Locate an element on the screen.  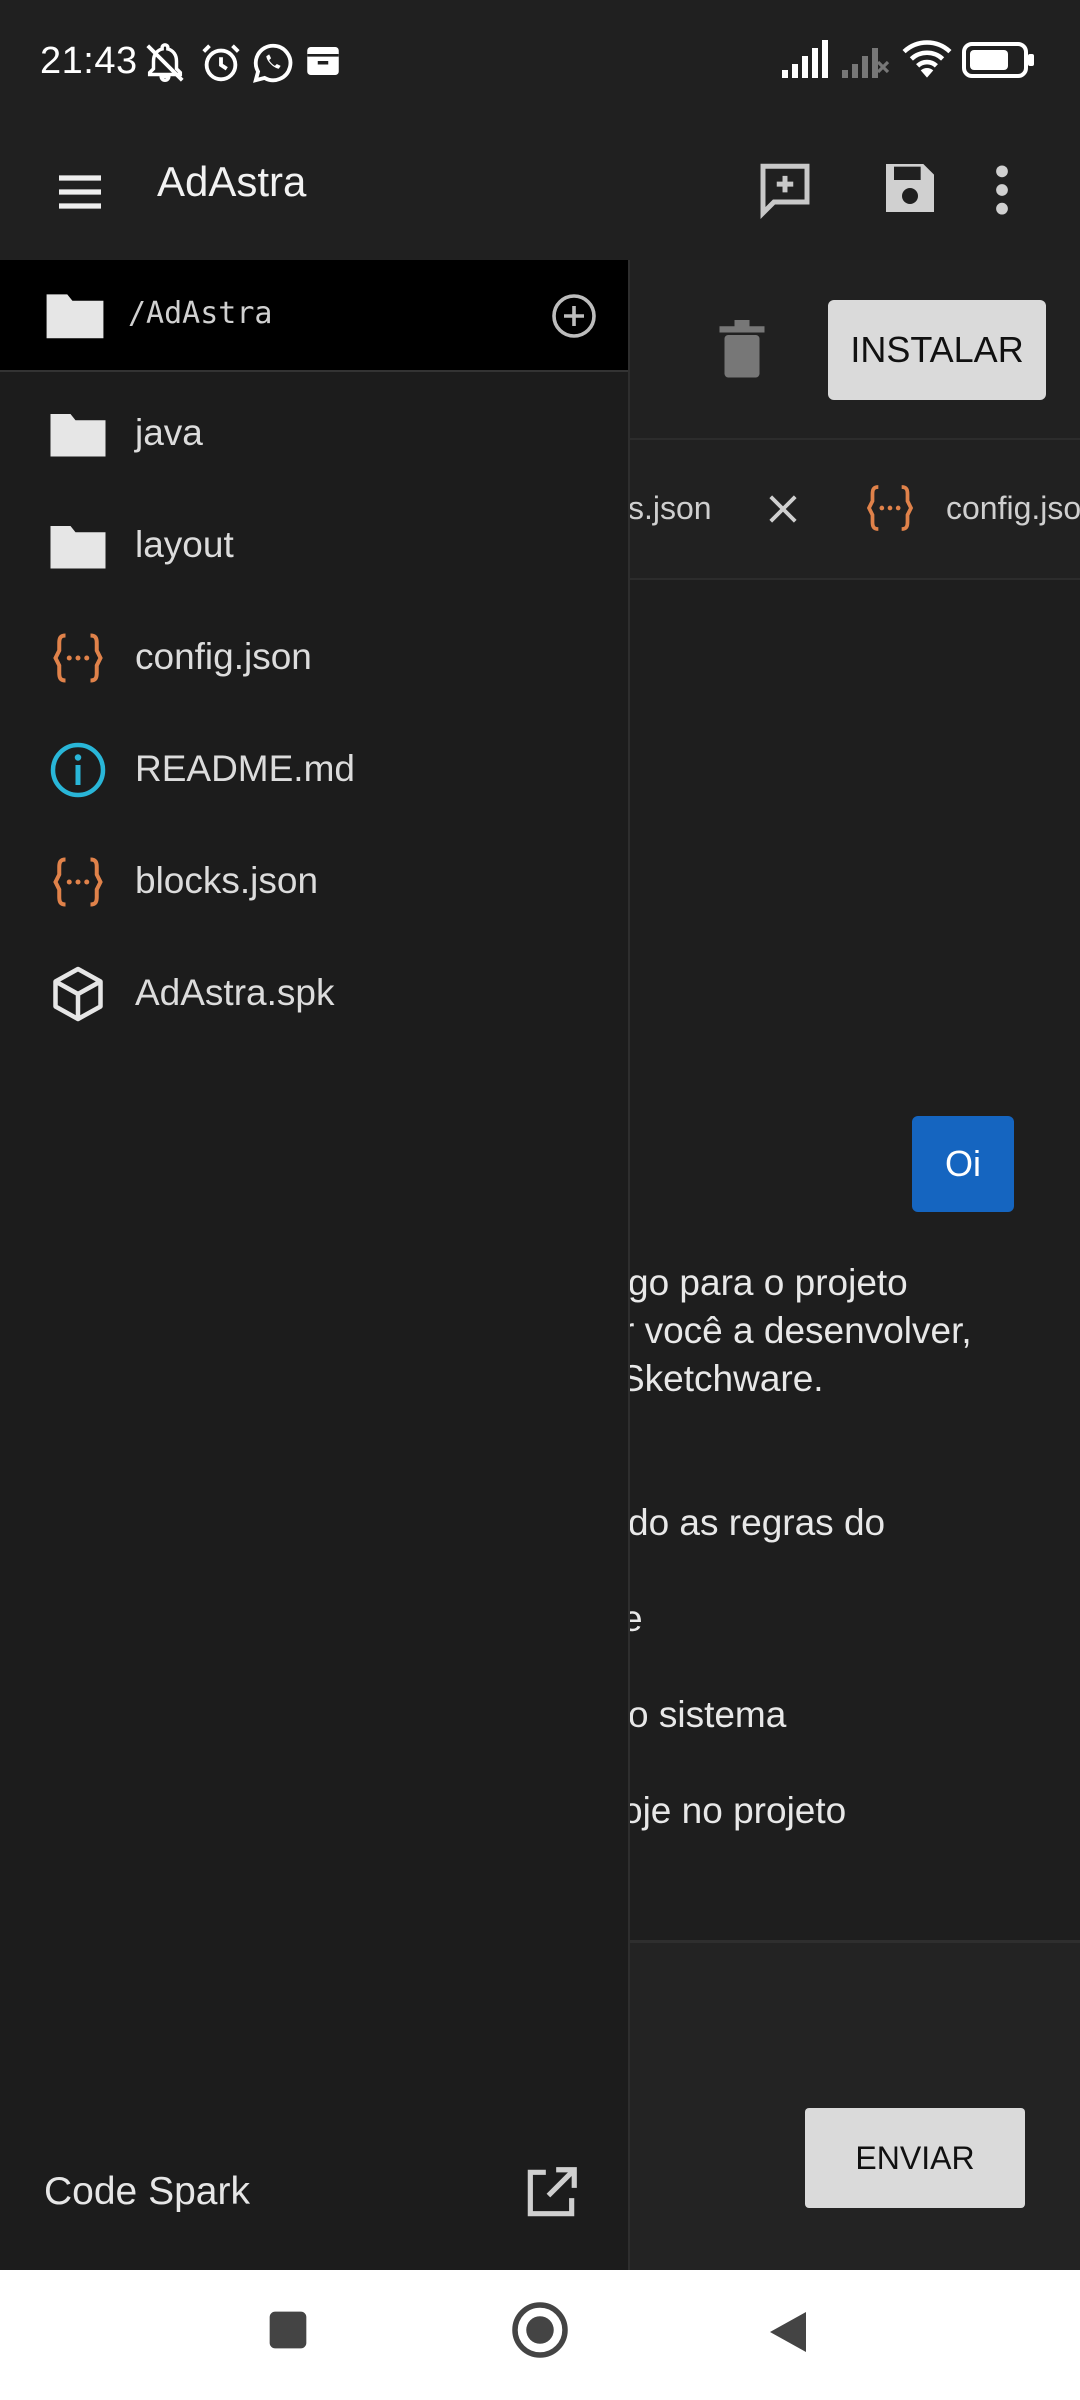
signal-2-icon is located at coordinates (866, 63).